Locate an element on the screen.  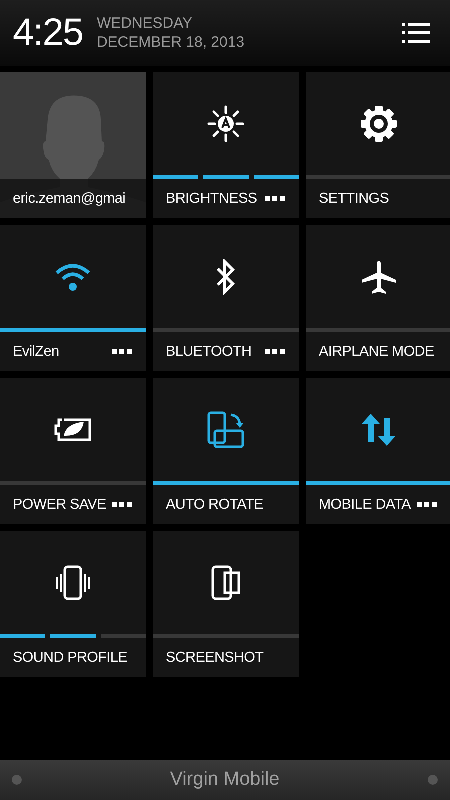
weekday: WEDNESDAY is located at coordinates (145, 23).